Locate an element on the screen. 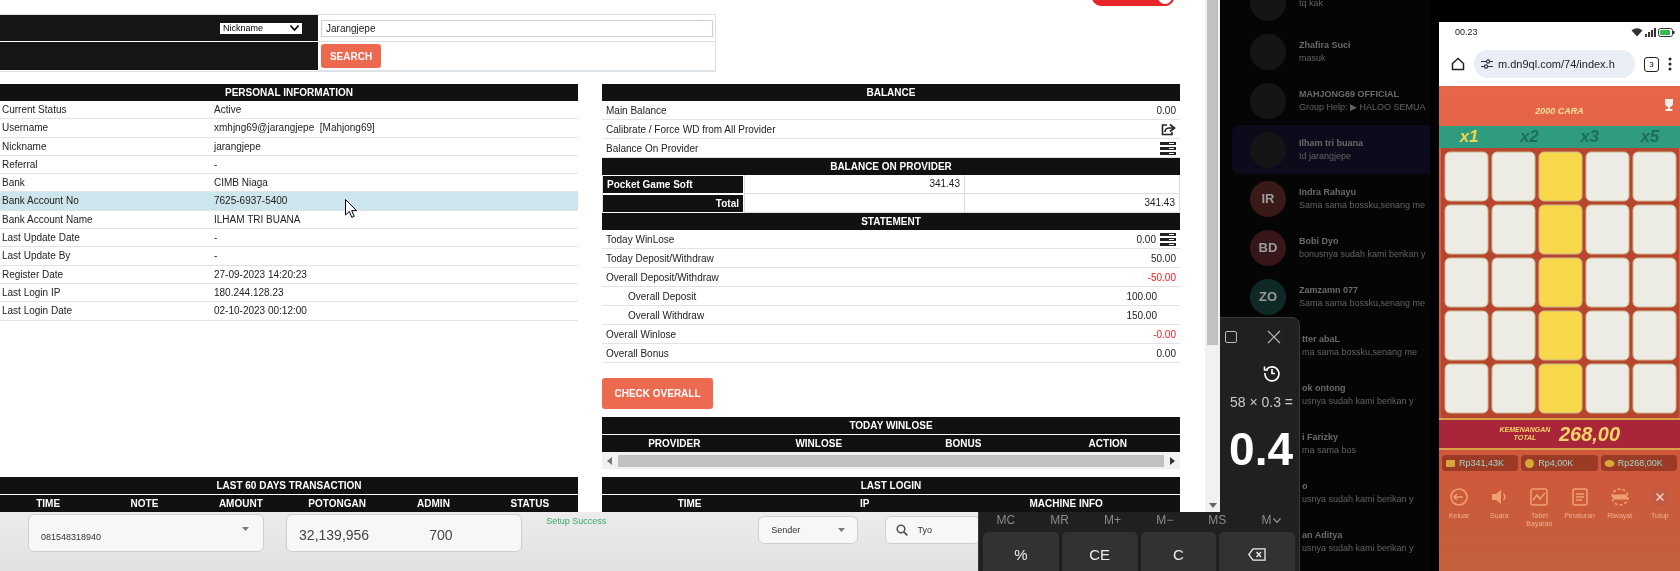  message-preview: masuk is located at coordinates (1313, 58).